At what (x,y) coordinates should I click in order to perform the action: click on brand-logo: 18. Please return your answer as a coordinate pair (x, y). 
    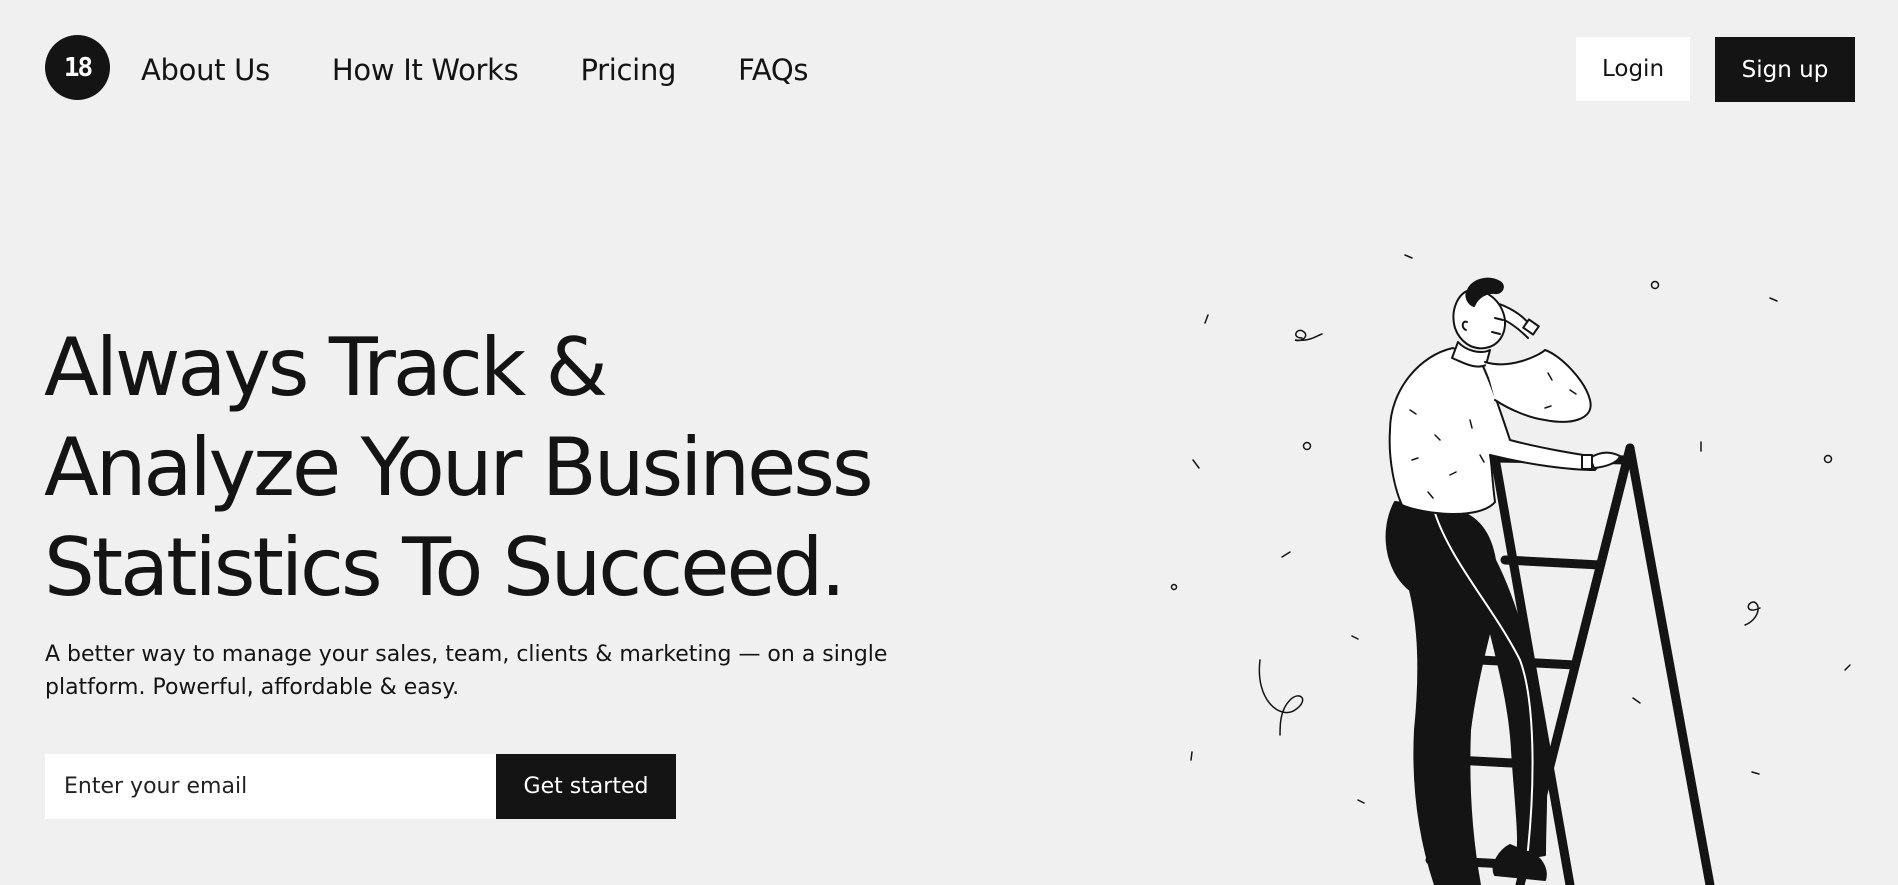
    Looking at the image, I should click on (77, 67).